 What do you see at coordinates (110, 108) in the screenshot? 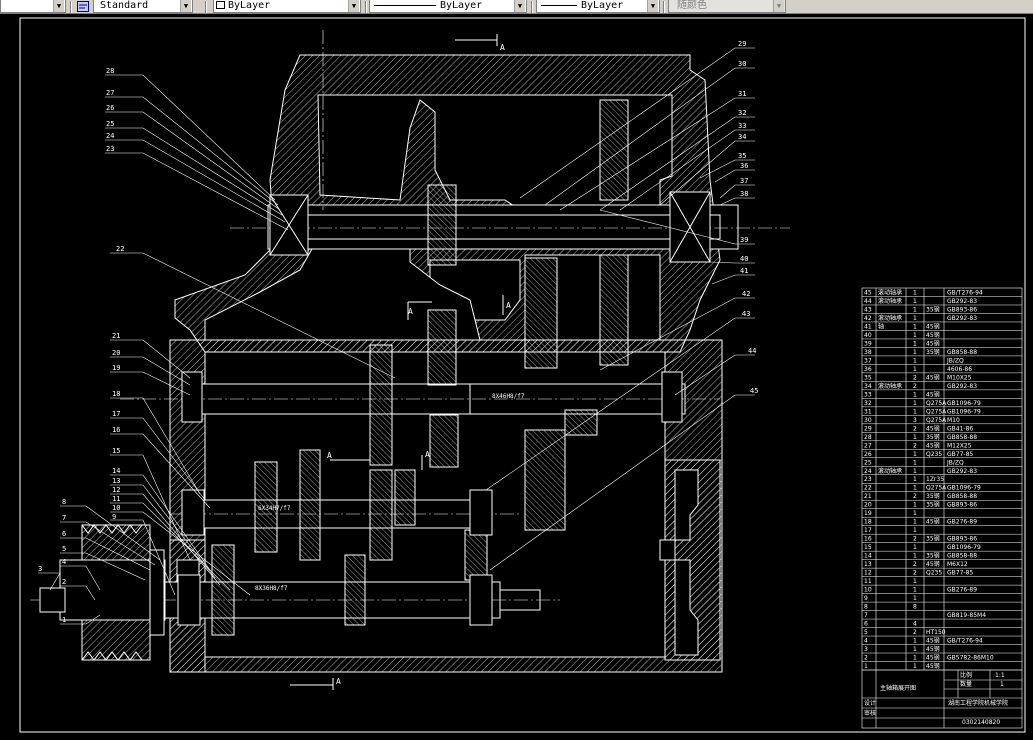
I see `leader-number: 26` at bounding box center [110, 108].